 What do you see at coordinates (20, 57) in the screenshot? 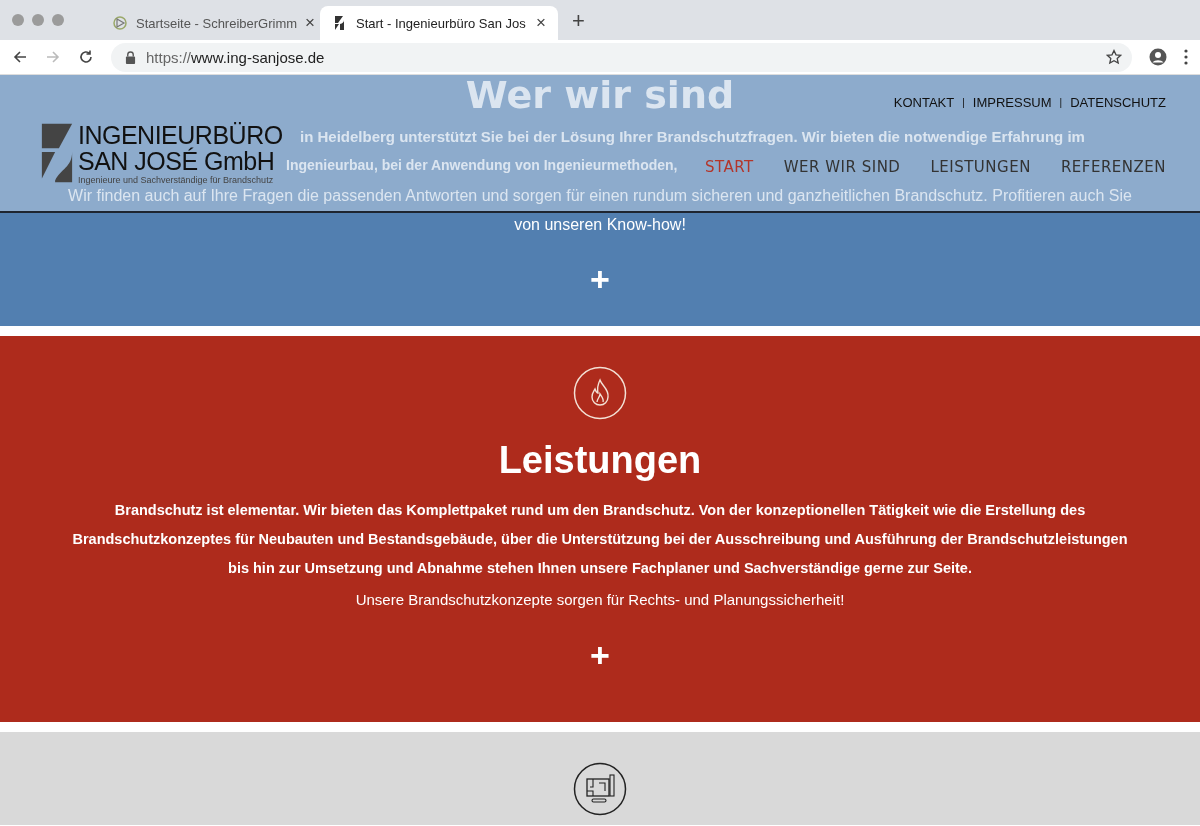
I see `back-arrow-icon` at bounding box center [20, 57].